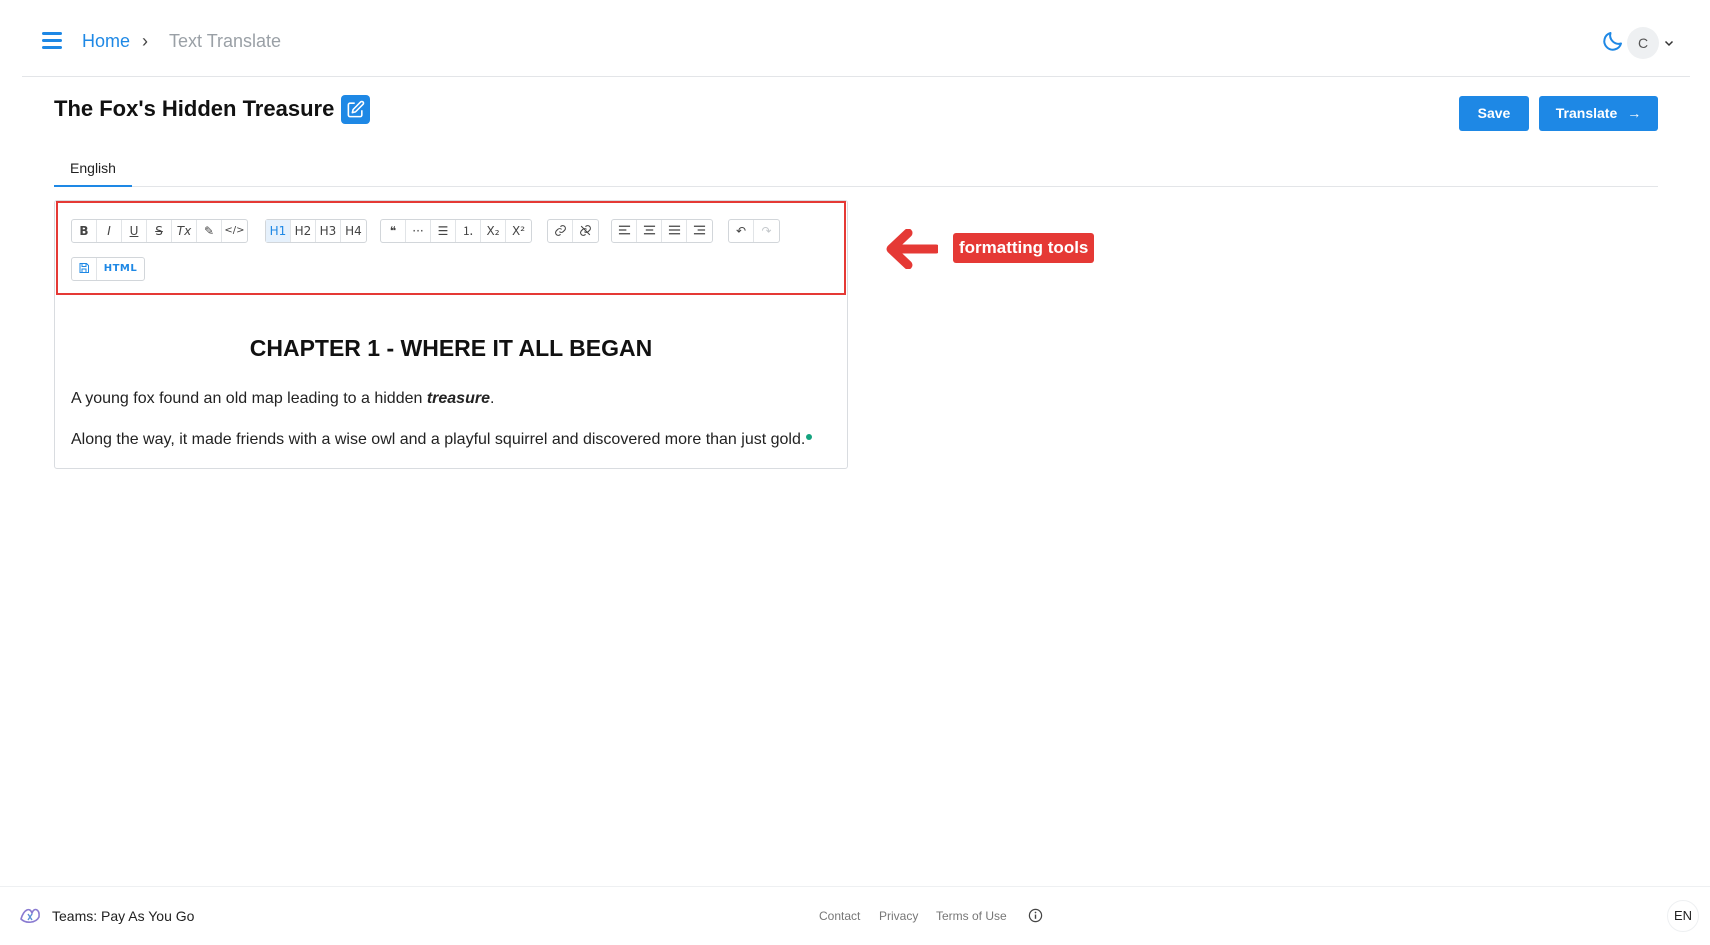  What do you see at coordinates (856, 38) in the screenshot?
I see `top-bar: Home › Text Translate C` at bounding box center [856, 38].